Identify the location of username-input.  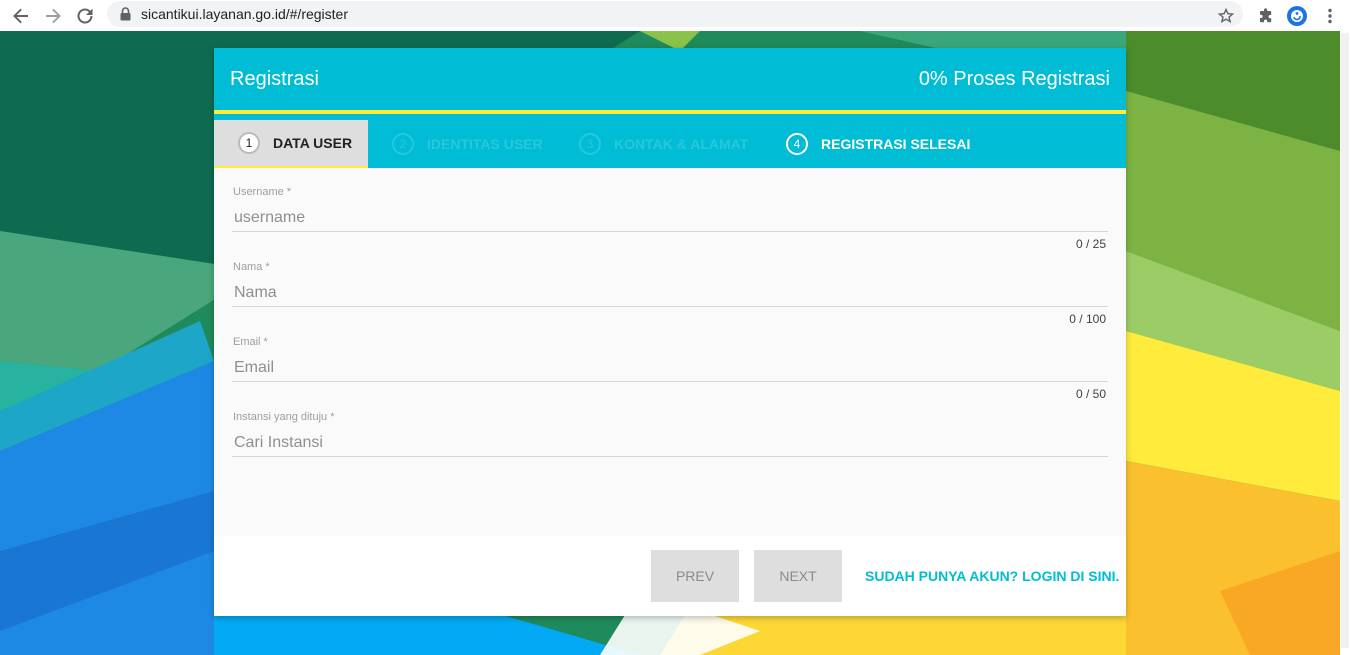
(670, 218).